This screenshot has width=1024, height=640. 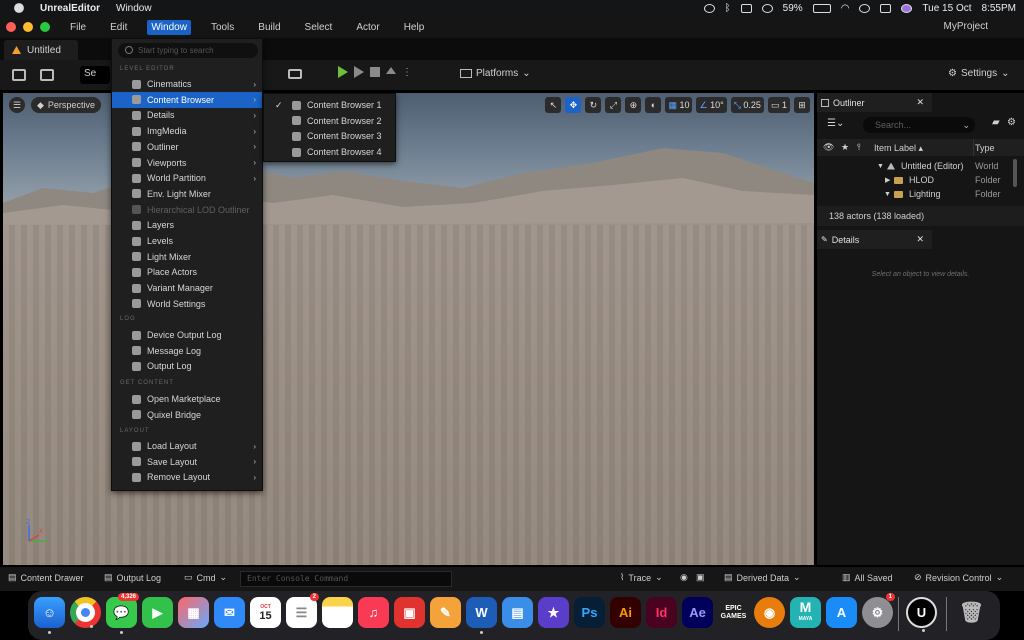 I want to click on eject-icon, so click(x=391, y=70).